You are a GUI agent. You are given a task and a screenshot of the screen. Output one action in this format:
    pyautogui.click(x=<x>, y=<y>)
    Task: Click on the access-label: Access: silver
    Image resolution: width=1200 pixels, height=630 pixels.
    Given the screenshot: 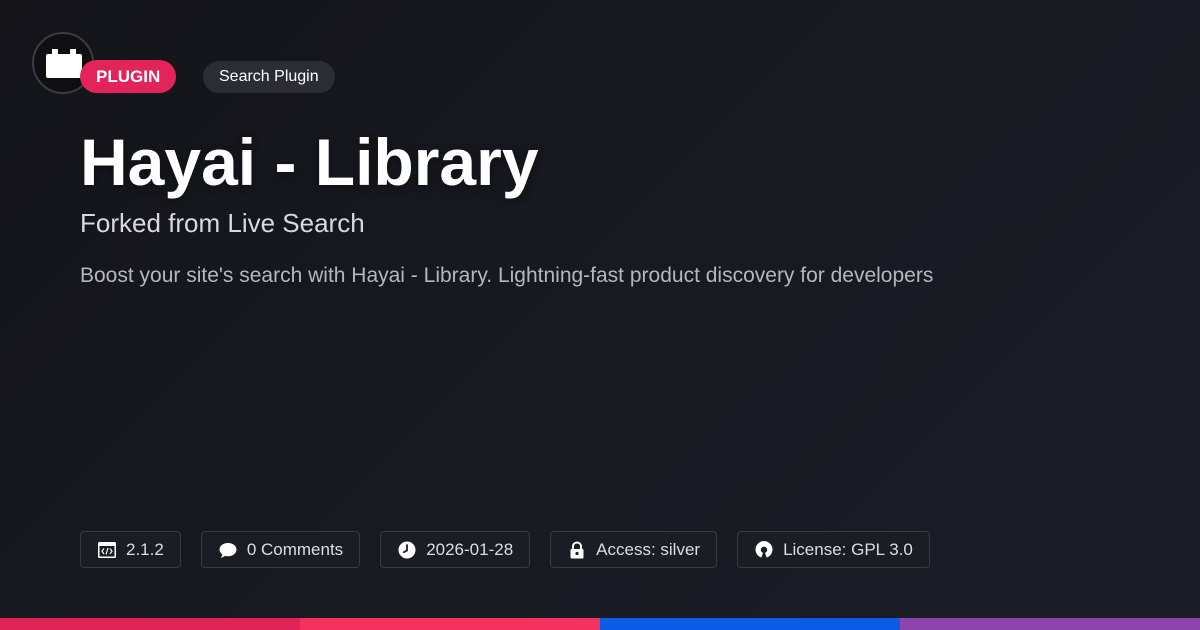 What is the action you would take?
    pyautogui.click(x=648, y=549)
    